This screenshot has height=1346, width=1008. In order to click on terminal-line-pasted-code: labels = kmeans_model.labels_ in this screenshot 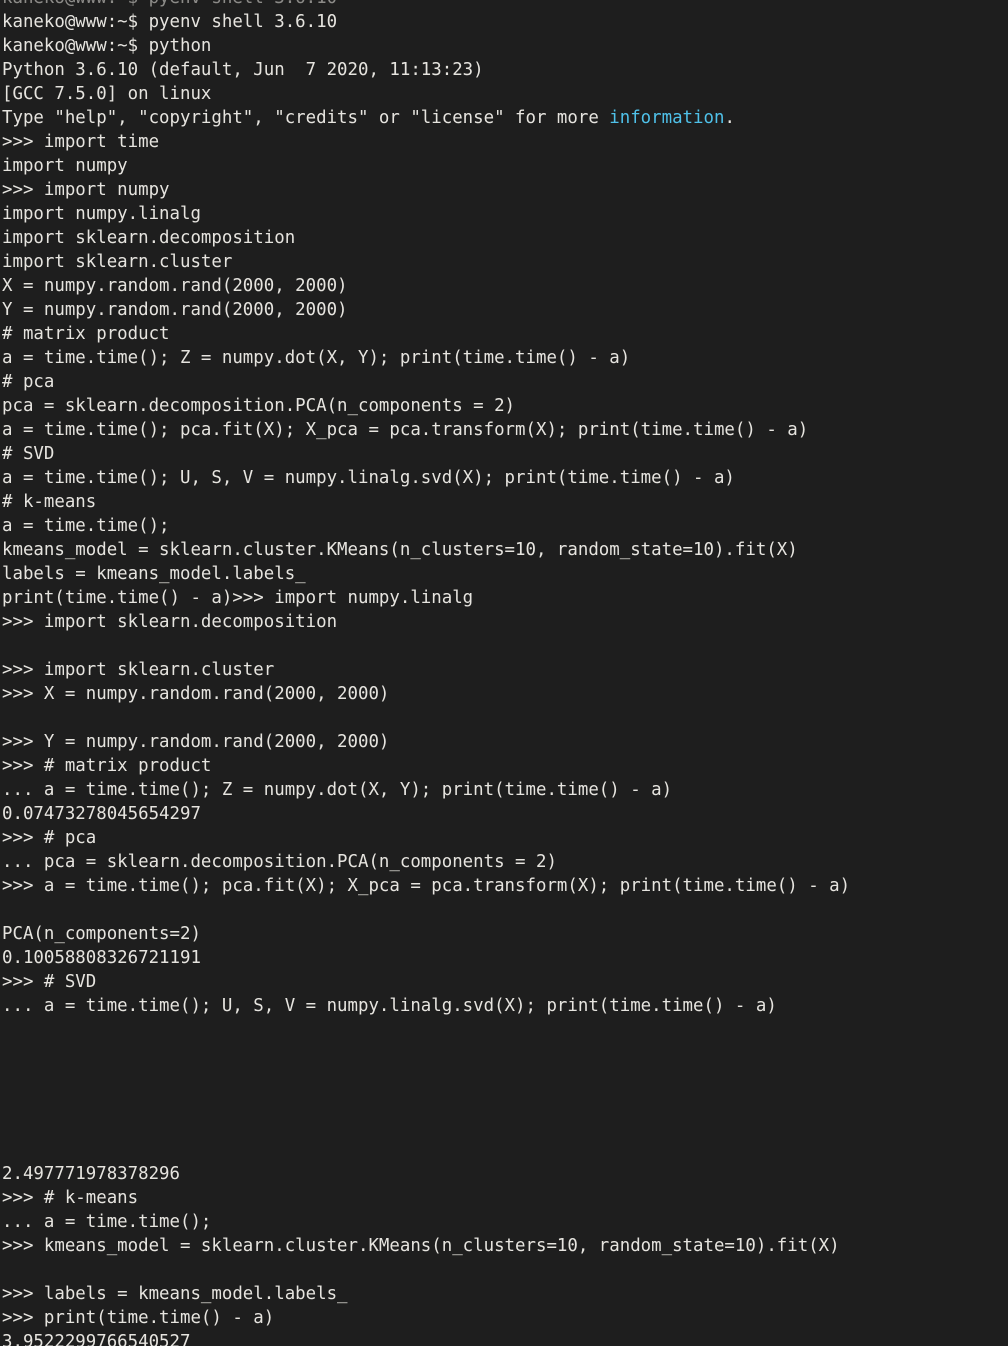, I will do `click(154, 574)`.